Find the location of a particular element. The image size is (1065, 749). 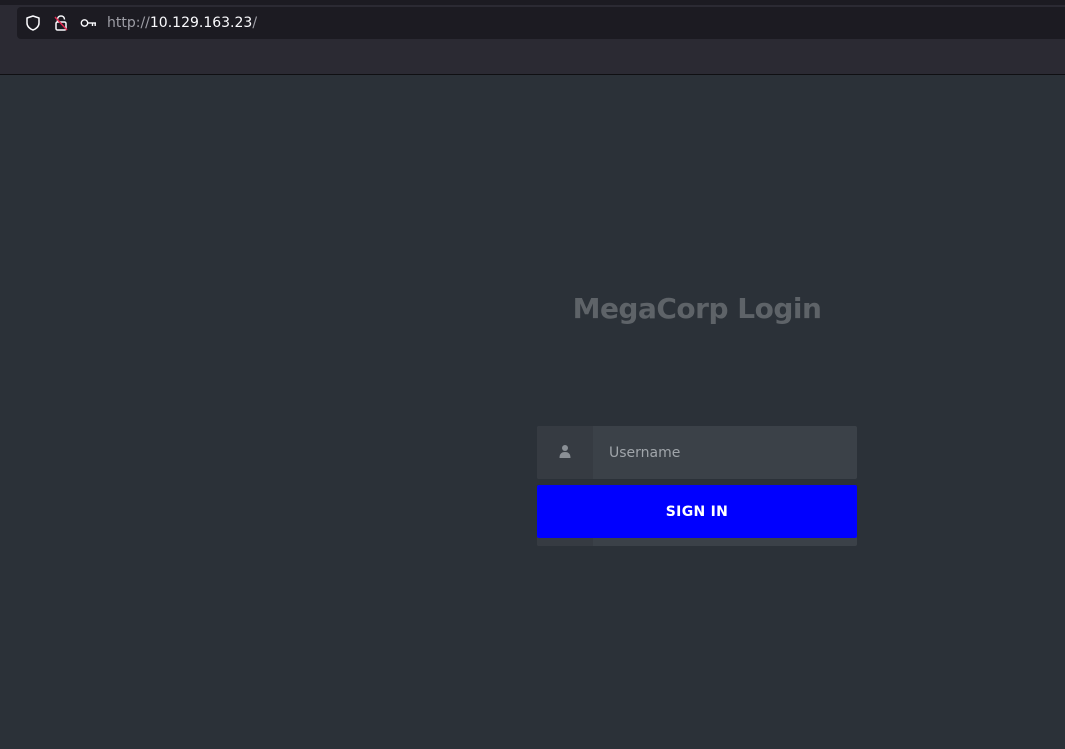

key-icon is located at coordinates (89, 23).